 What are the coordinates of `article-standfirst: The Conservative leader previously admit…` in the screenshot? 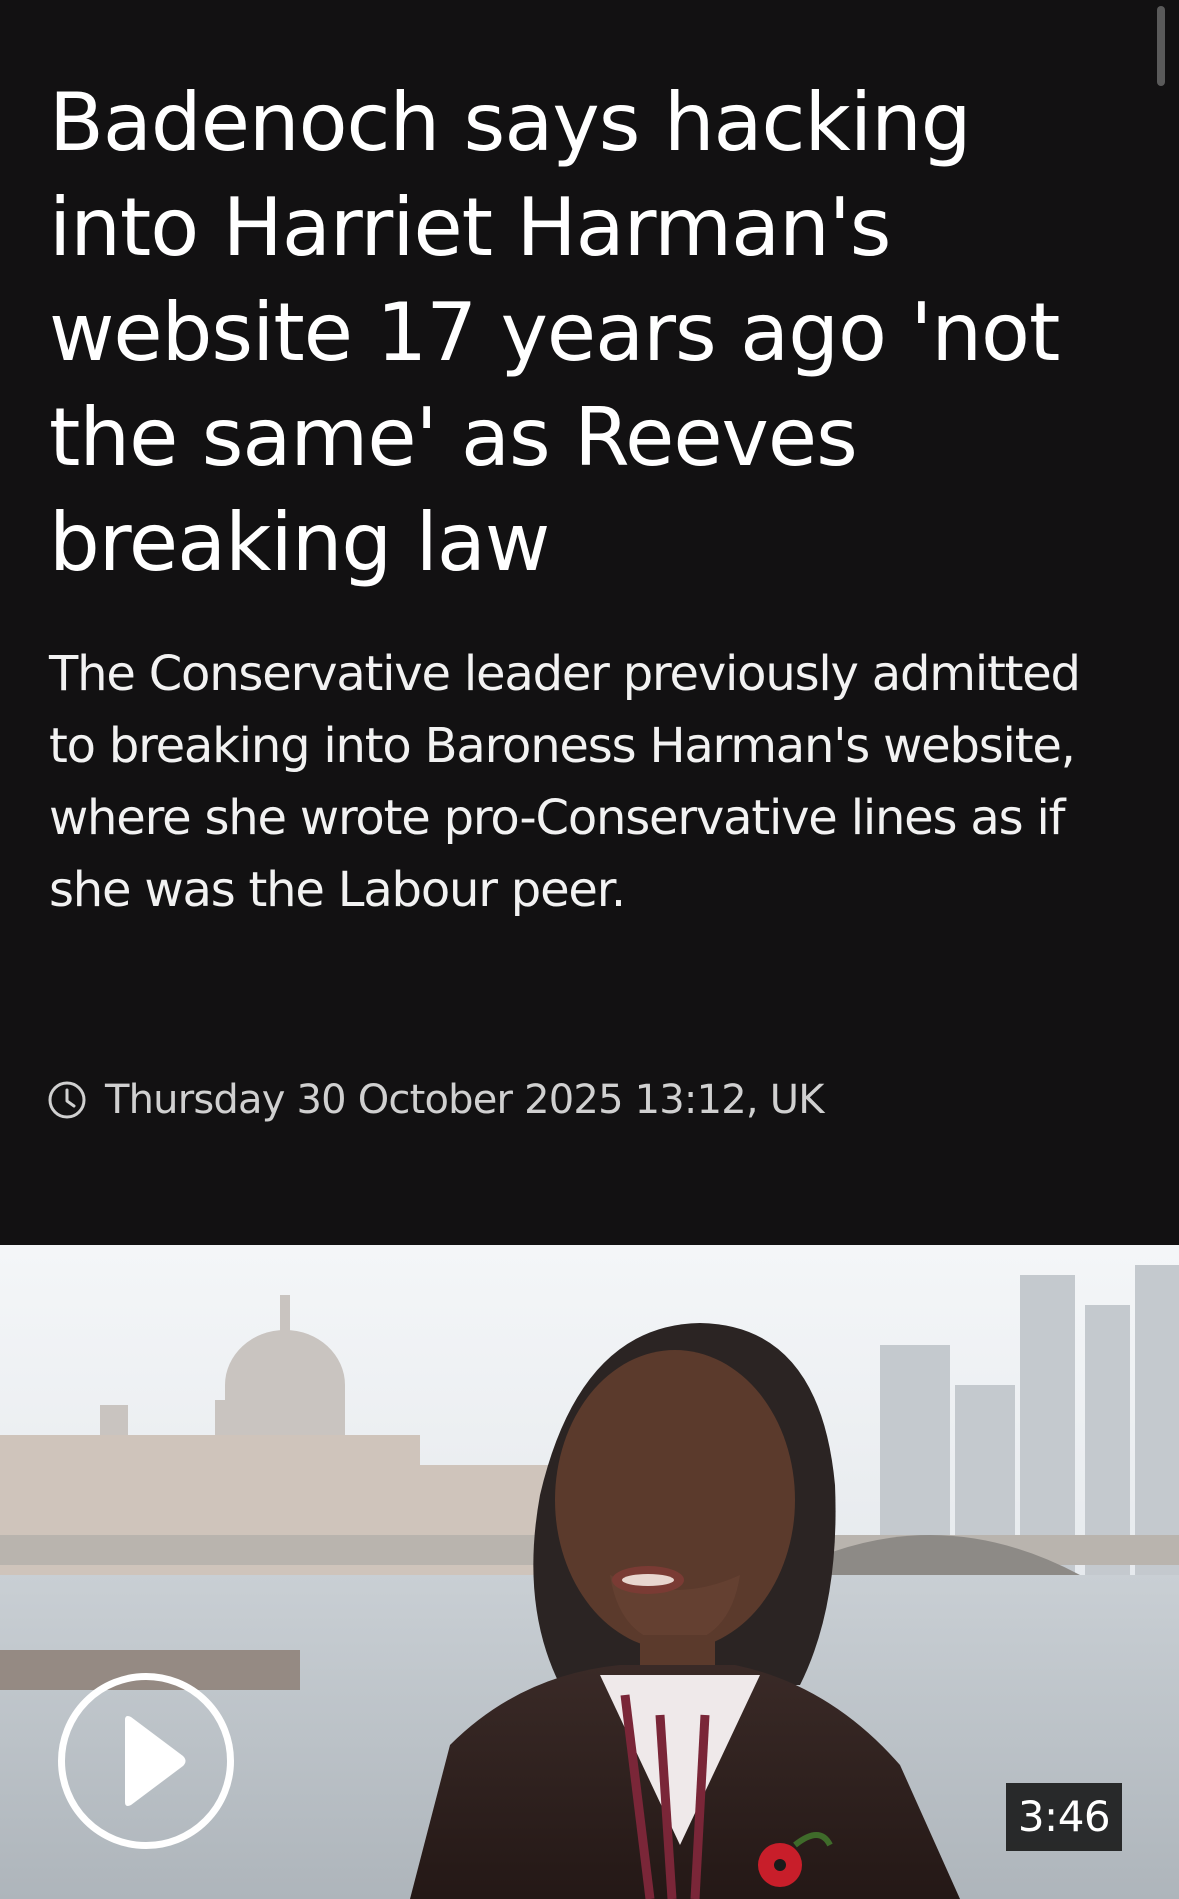 It's located at (565, 782).